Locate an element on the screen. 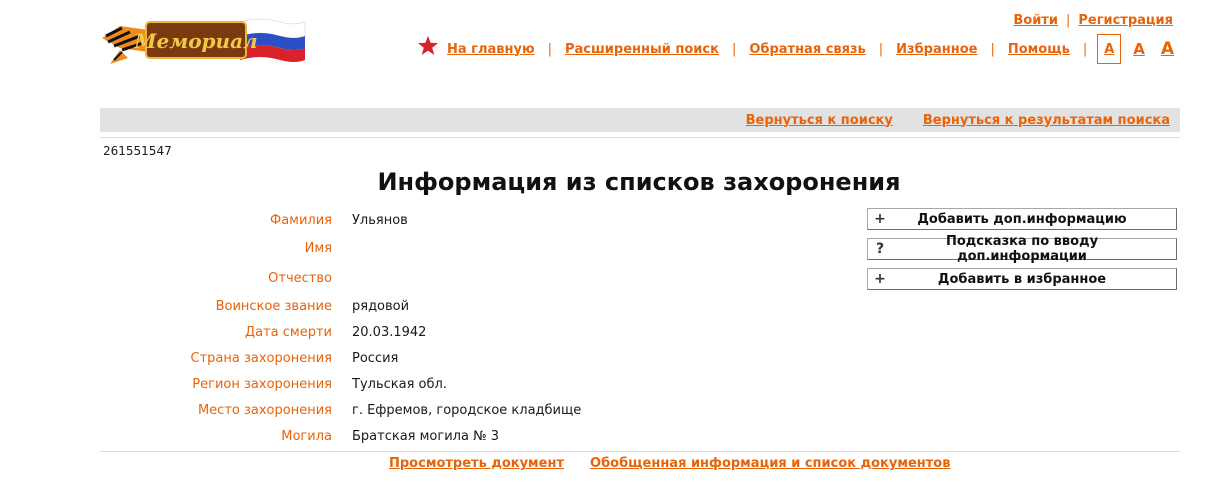  back-to-results-link: Вернуться к результатам поиска is located at coordinates (1046, 120).